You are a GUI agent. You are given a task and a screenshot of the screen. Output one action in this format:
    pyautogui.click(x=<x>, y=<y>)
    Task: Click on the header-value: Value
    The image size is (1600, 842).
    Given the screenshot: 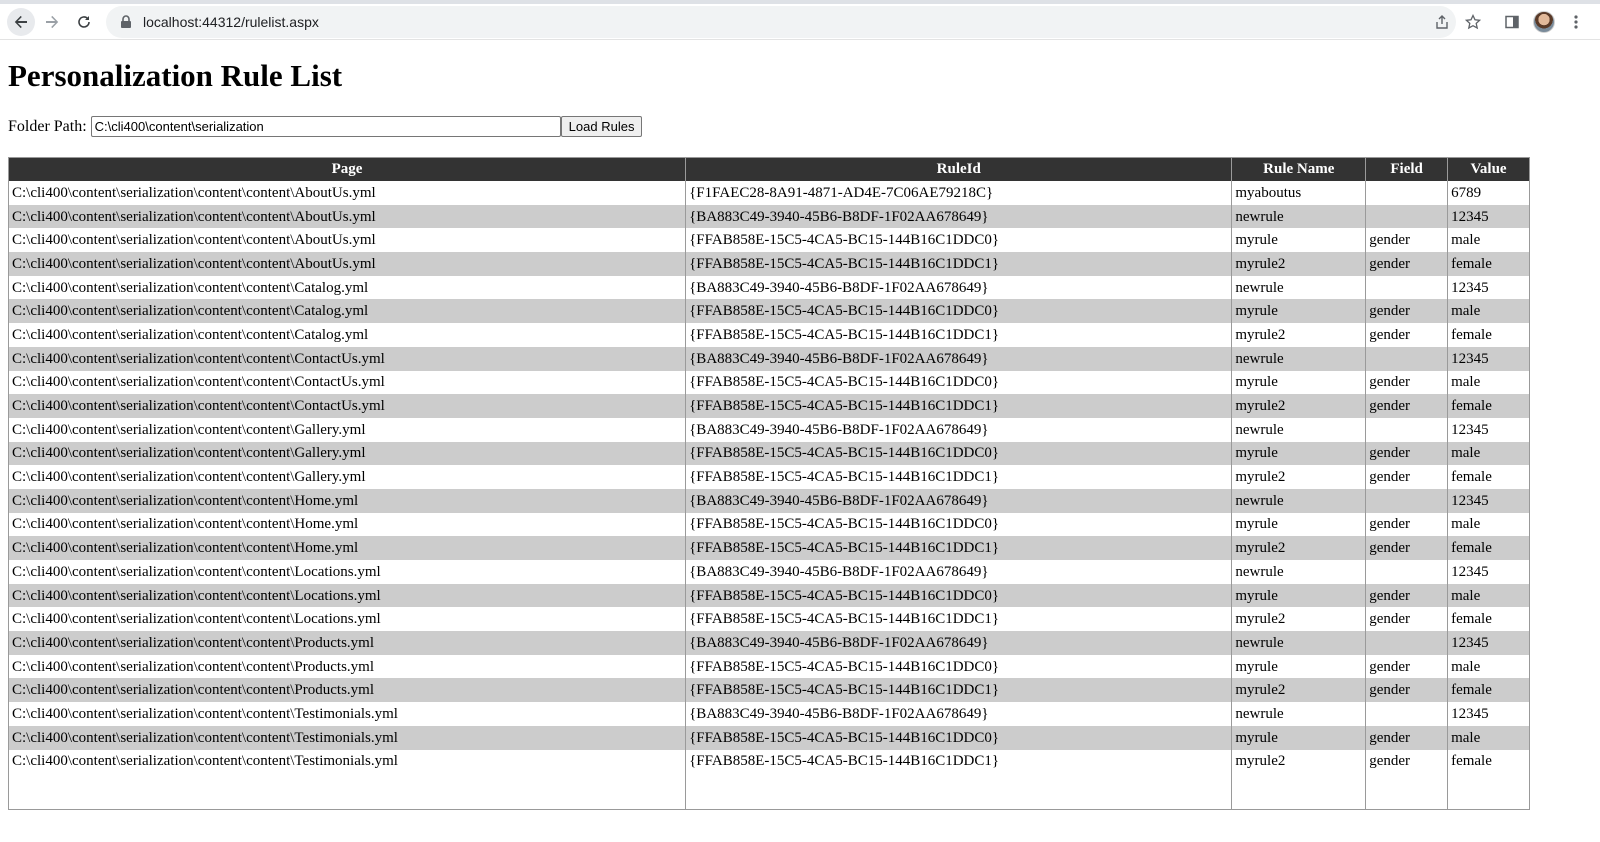 What is the action you would take?
    pyautogui.click(x=1488, y=169)
    